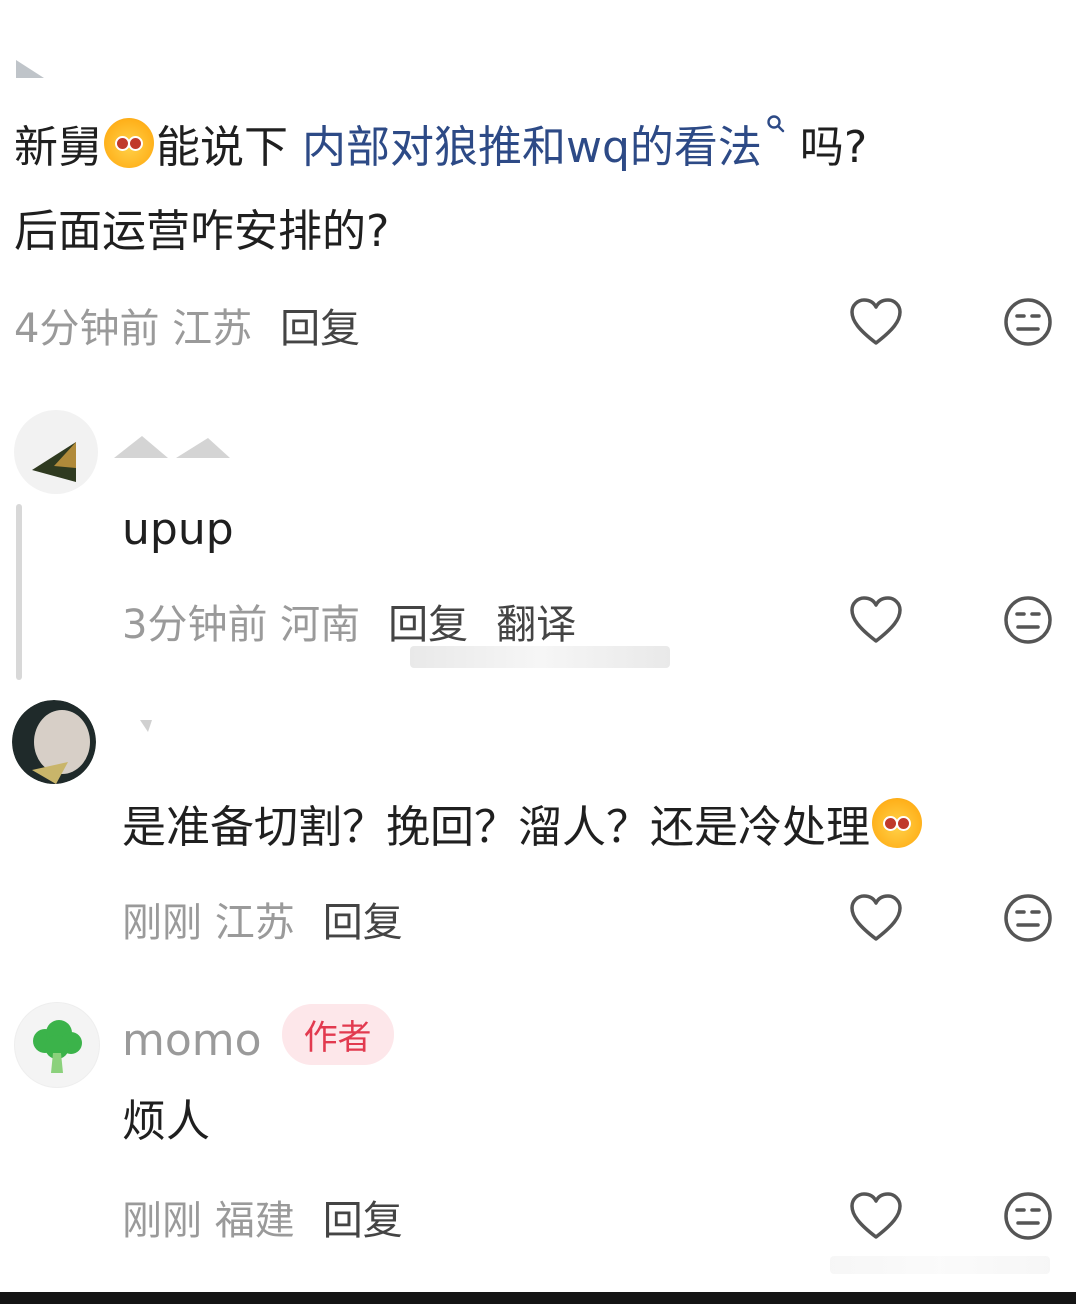 The height and width of the screenshot is (1304, 1076). What do you see at coordinates (540, 657) in the screenshot?
I see `blurred-strip` at bounding box center [540, 657].